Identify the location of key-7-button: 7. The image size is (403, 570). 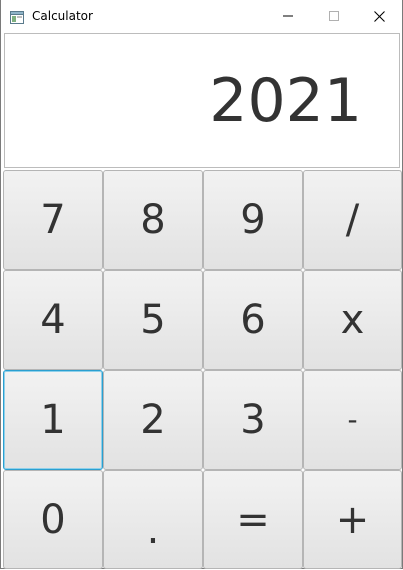
(53, 220).